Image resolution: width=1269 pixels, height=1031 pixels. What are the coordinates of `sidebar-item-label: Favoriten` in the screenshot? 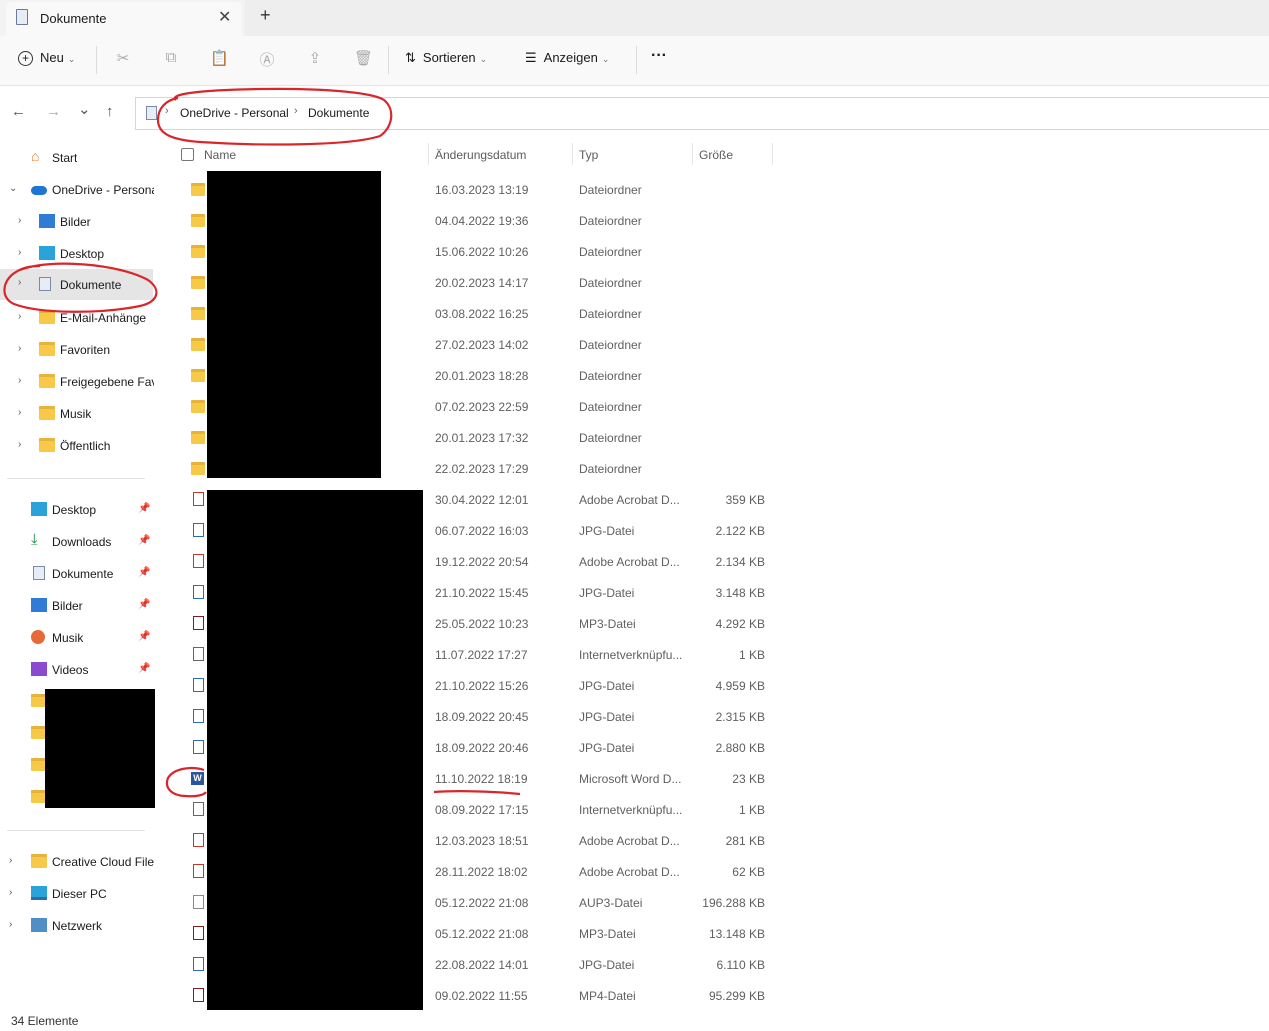 It's located at (85, 350).